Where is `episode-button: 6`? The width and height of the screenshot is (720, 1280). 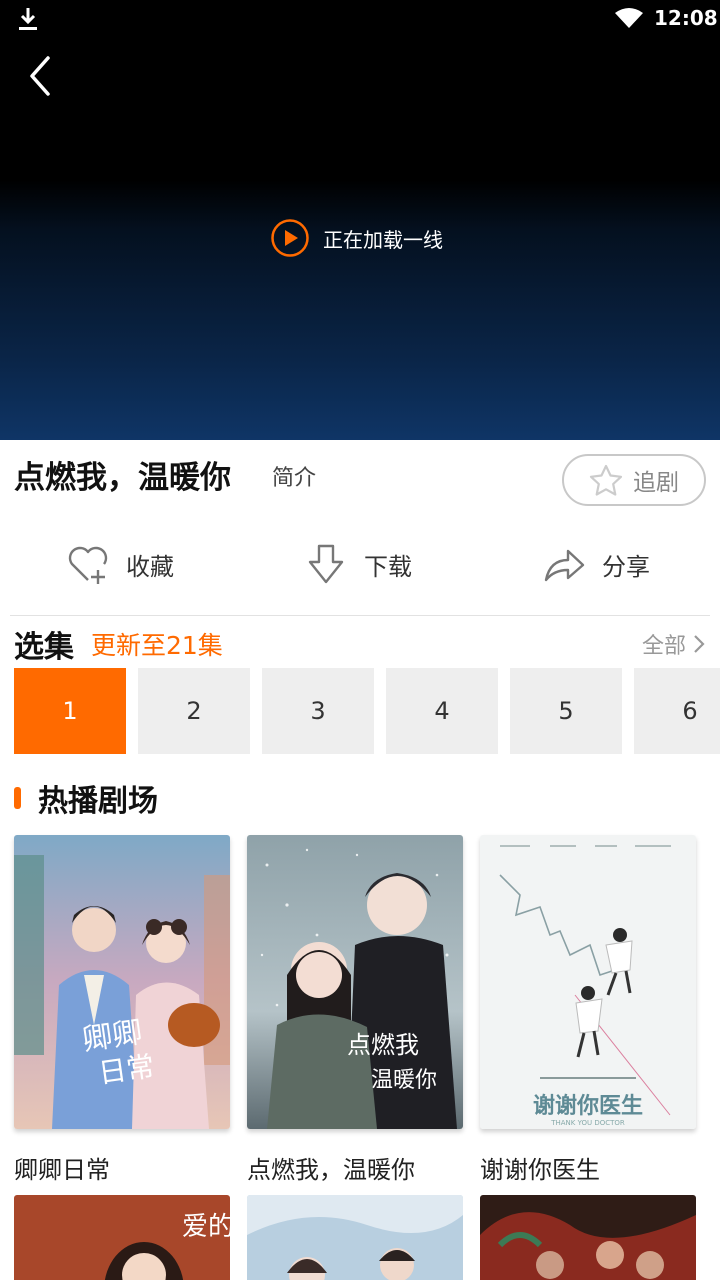
episode-button: 6 is located at coordinates (677, 711).